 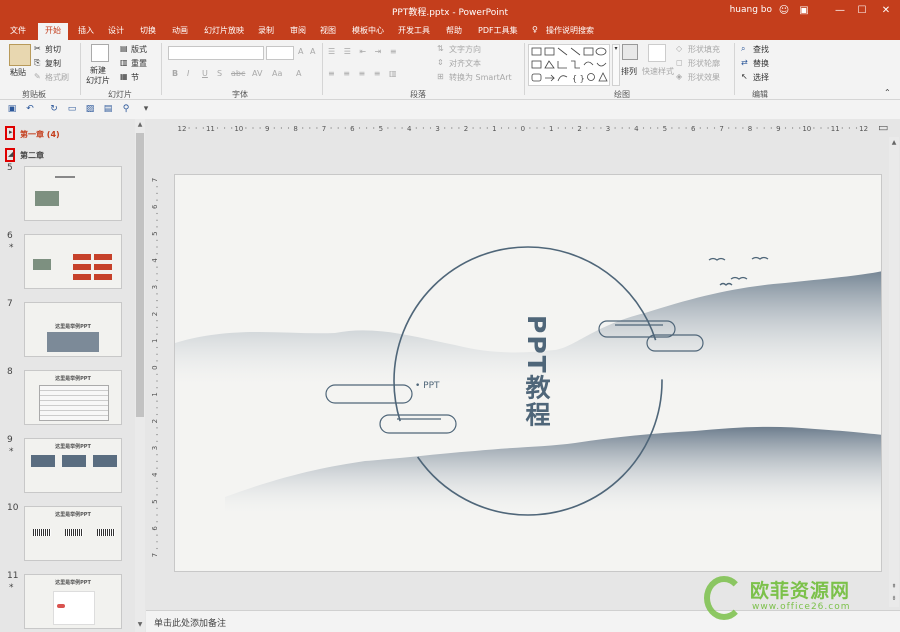 I want to click on user-name: huang bo, so click(x=751, y=10).